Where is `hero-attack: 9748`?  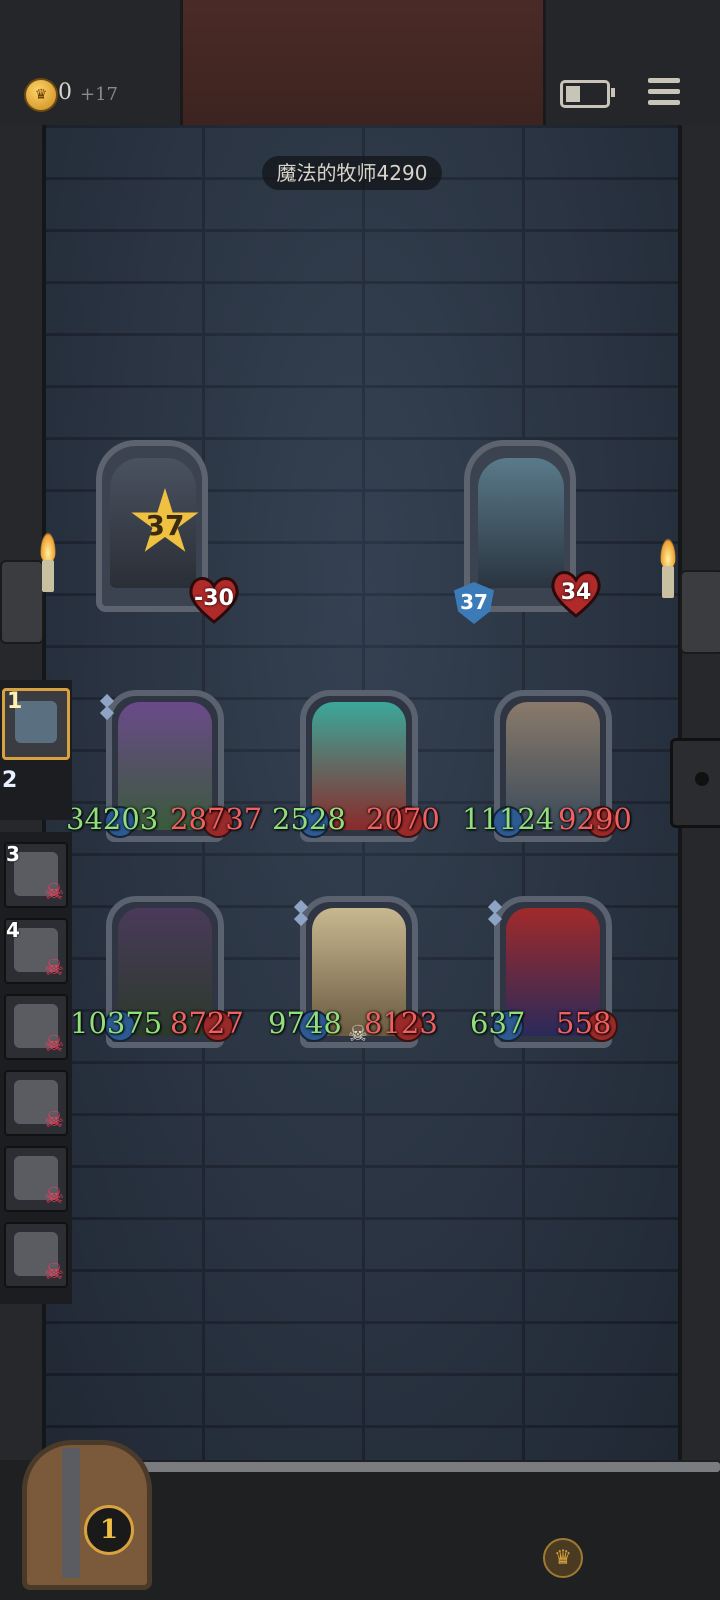
hero-attack: 9748 is located at coordinates (305, 1023).